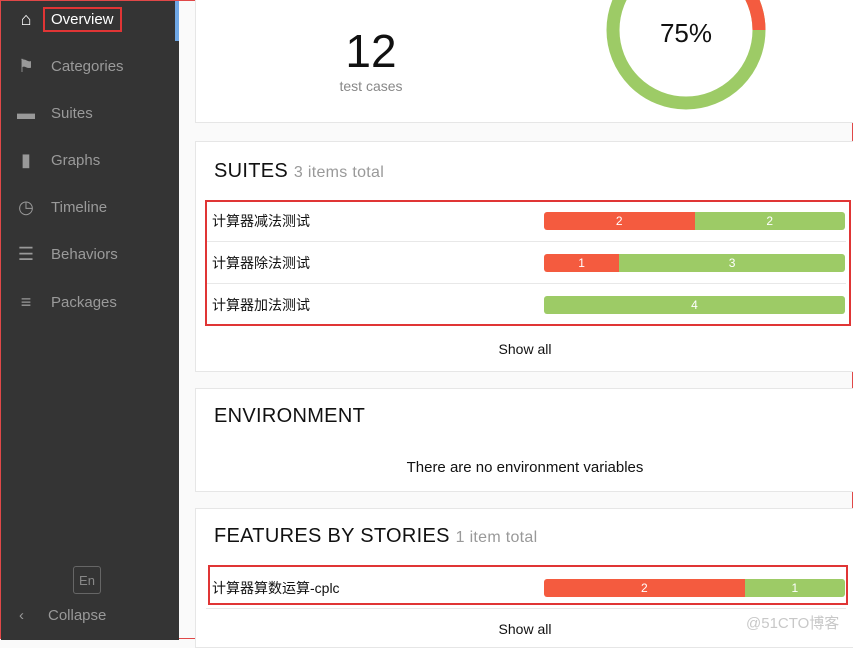  I want to click on home-icon: ⌂, so click(26, 18).